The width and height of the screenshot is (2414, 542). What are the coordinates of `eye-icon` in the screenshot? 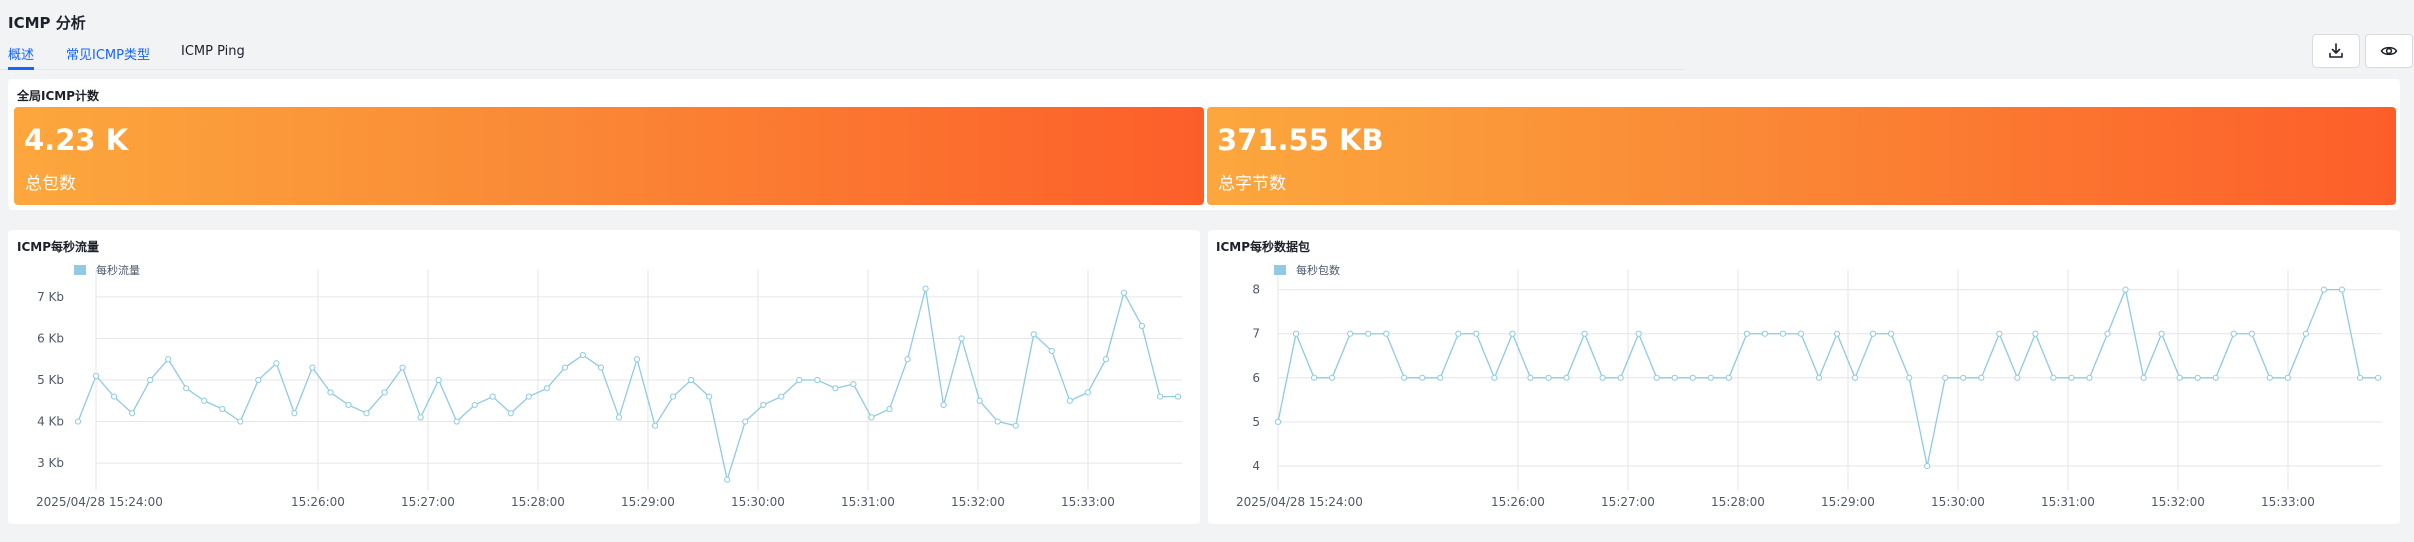 It's located at (2389, 51).